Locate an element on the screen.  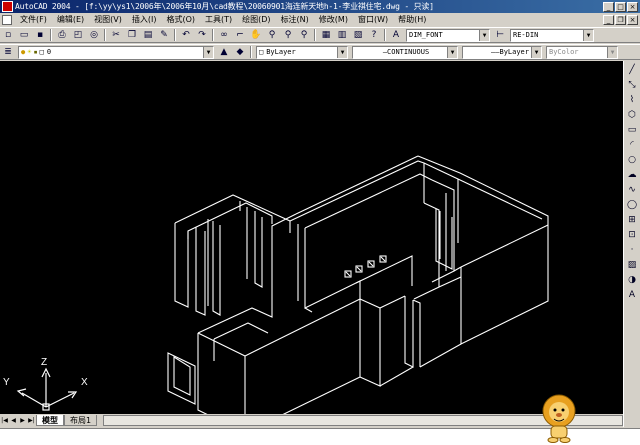
menu-tools: 工具(T) is located at coordinates (218, 19).